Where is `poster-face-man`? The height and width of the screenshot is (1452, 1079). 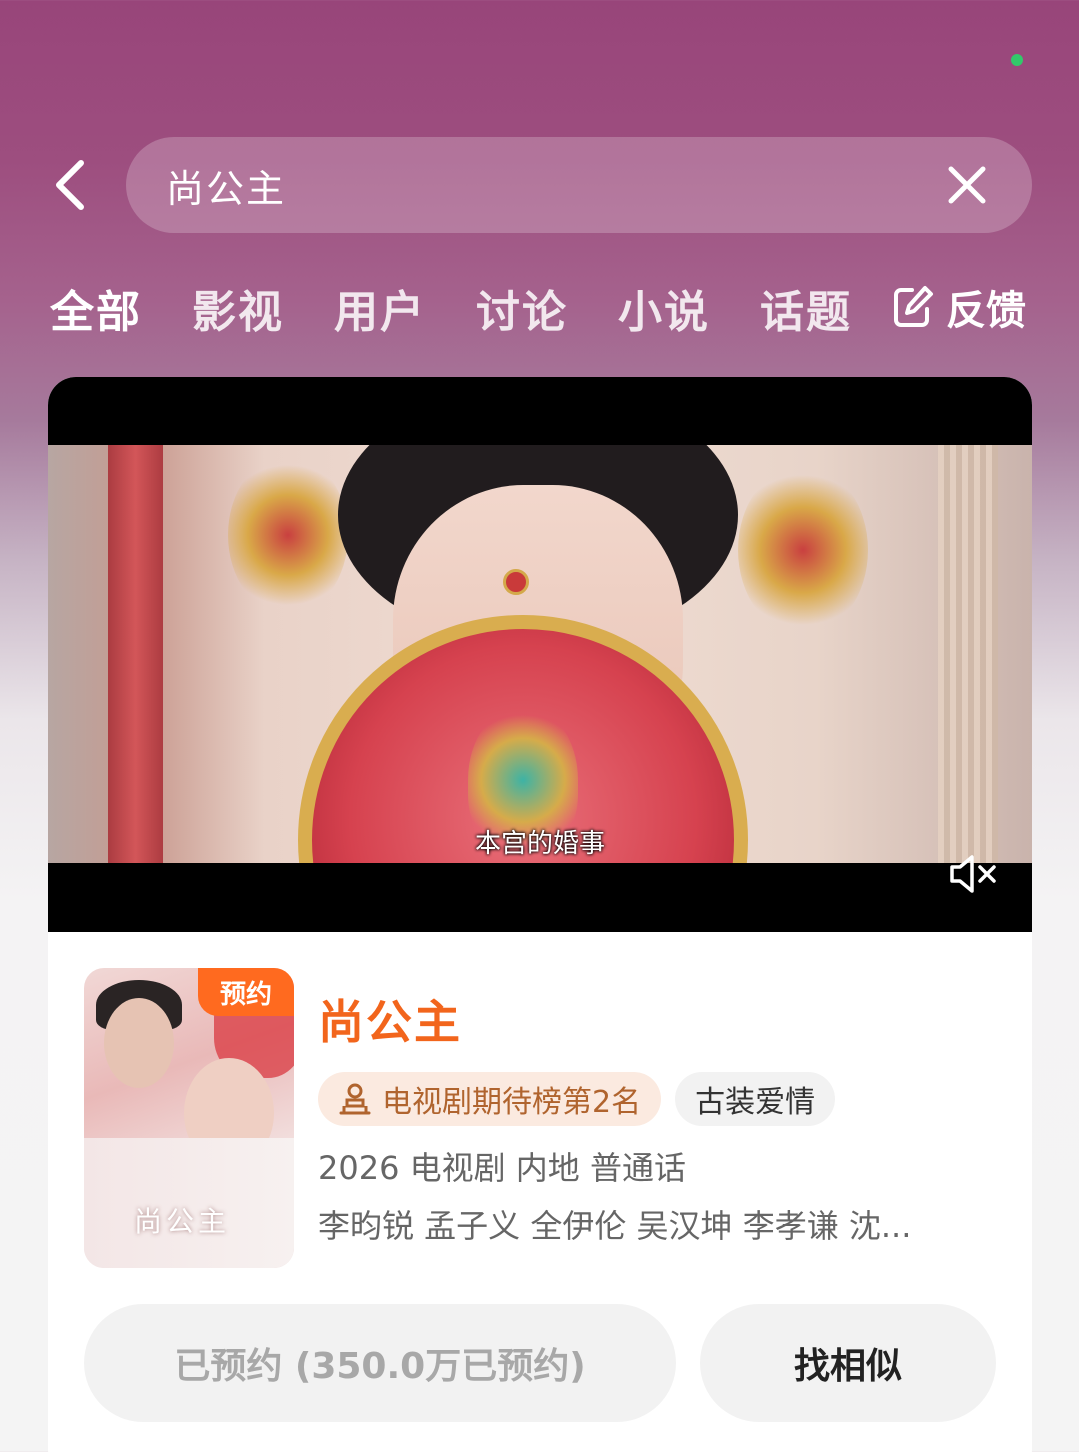 poster-face-man is located at coordinates (139, 1043).